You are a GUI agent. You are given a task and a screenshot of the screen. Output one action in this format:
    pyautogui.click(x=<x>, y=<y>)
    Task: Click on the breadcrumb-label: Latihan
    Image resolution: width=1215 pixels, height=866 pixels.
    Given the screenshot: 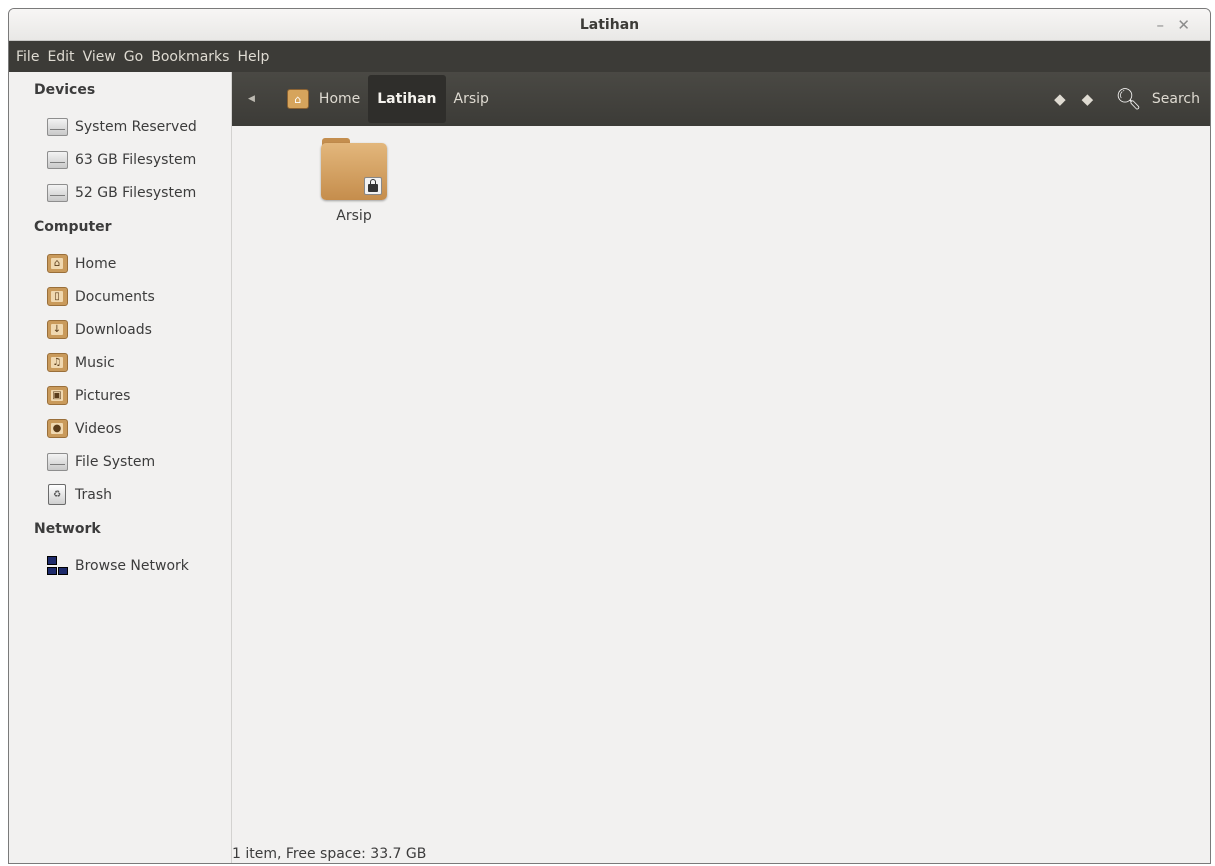 What is the action you would take?
    pyautogui.click(x=407, y=99)
    